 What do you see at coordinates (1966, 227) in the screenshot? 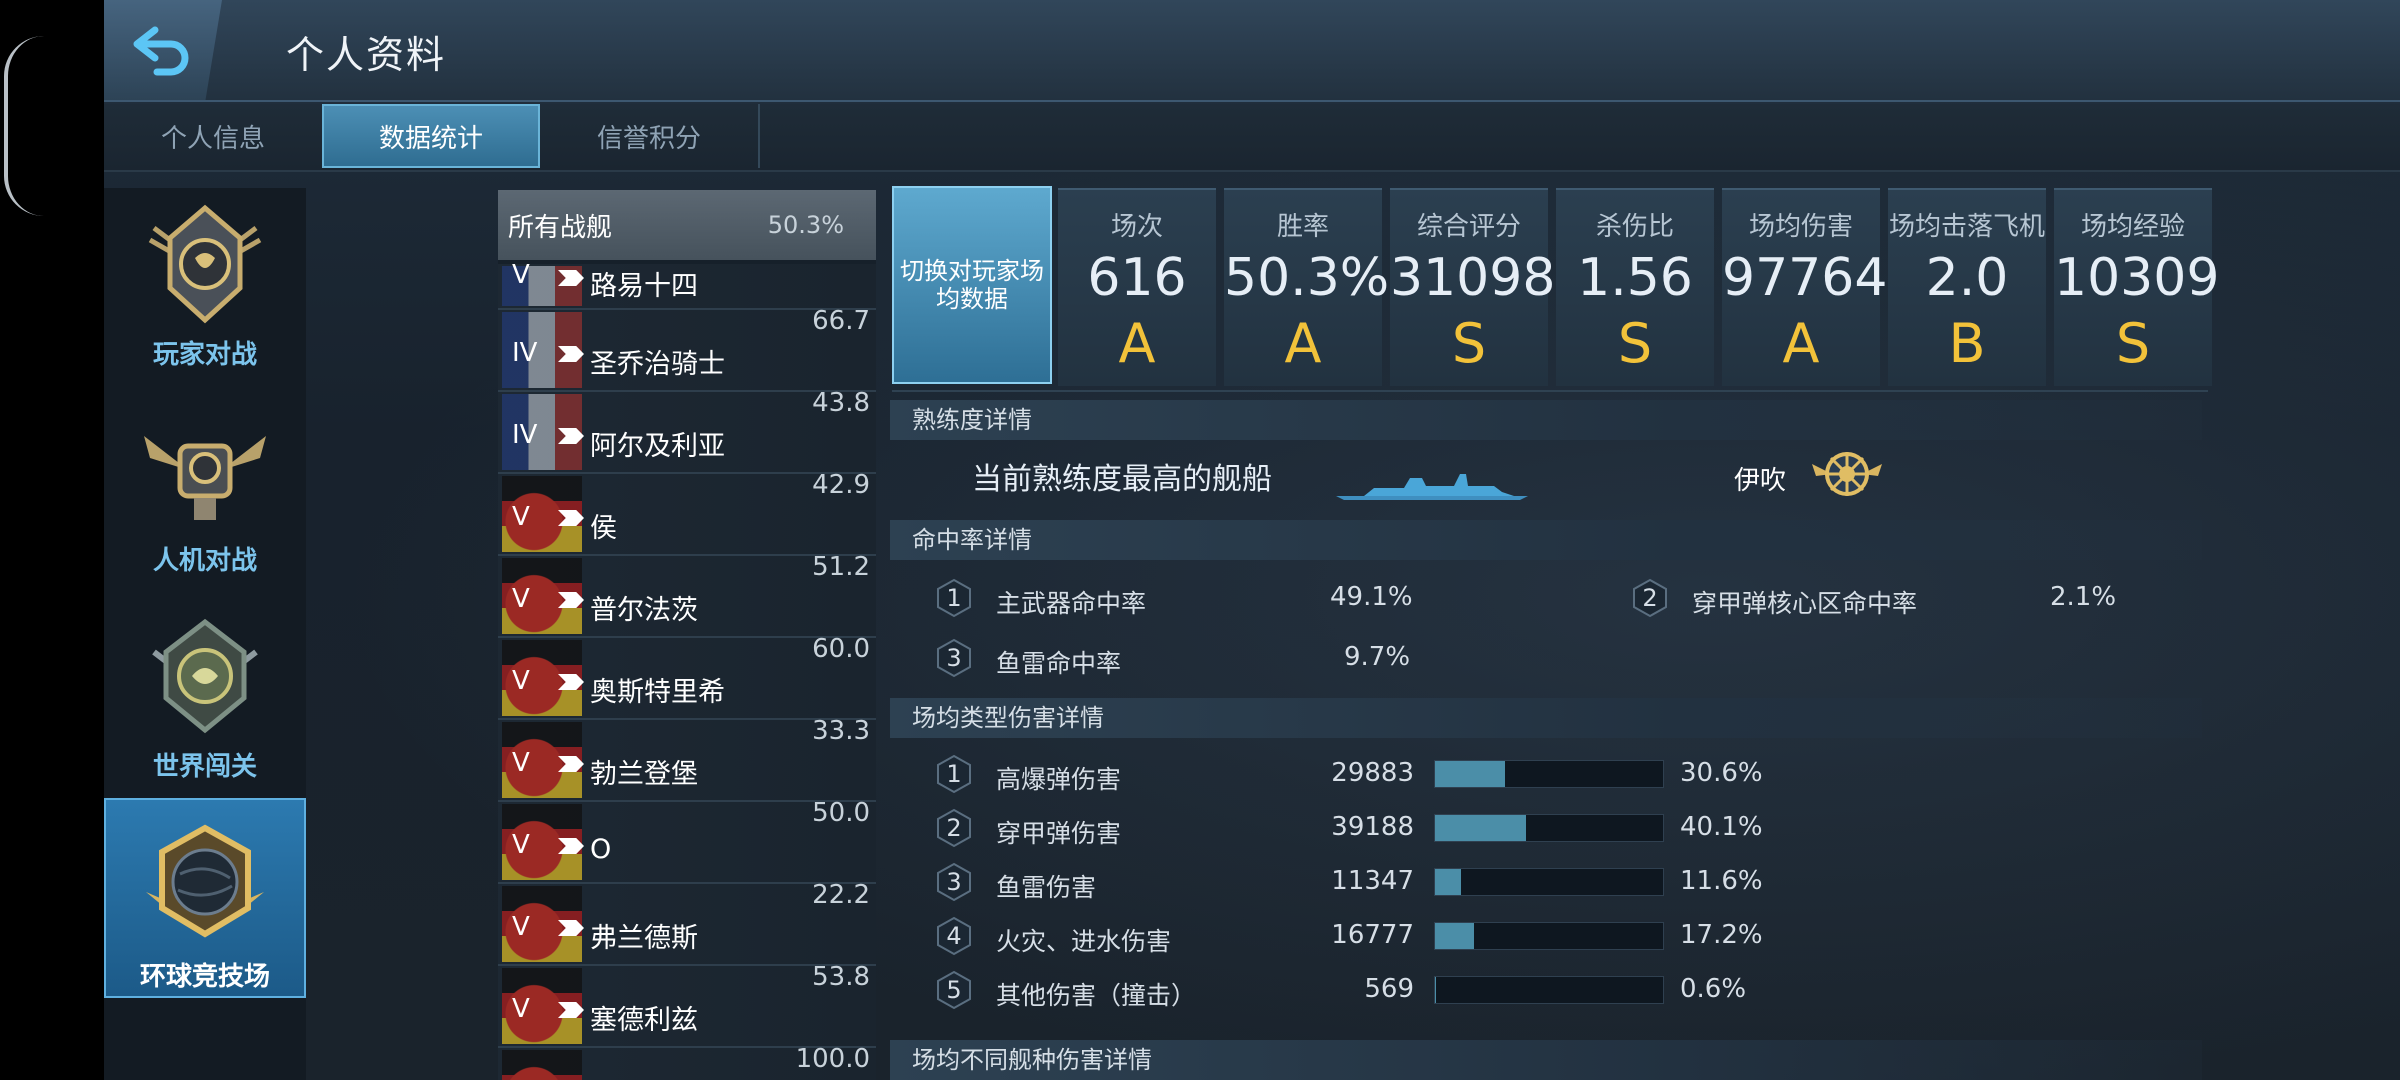
I see `stat-label: 场均击落飞机` at bounding box center [1966, 227].